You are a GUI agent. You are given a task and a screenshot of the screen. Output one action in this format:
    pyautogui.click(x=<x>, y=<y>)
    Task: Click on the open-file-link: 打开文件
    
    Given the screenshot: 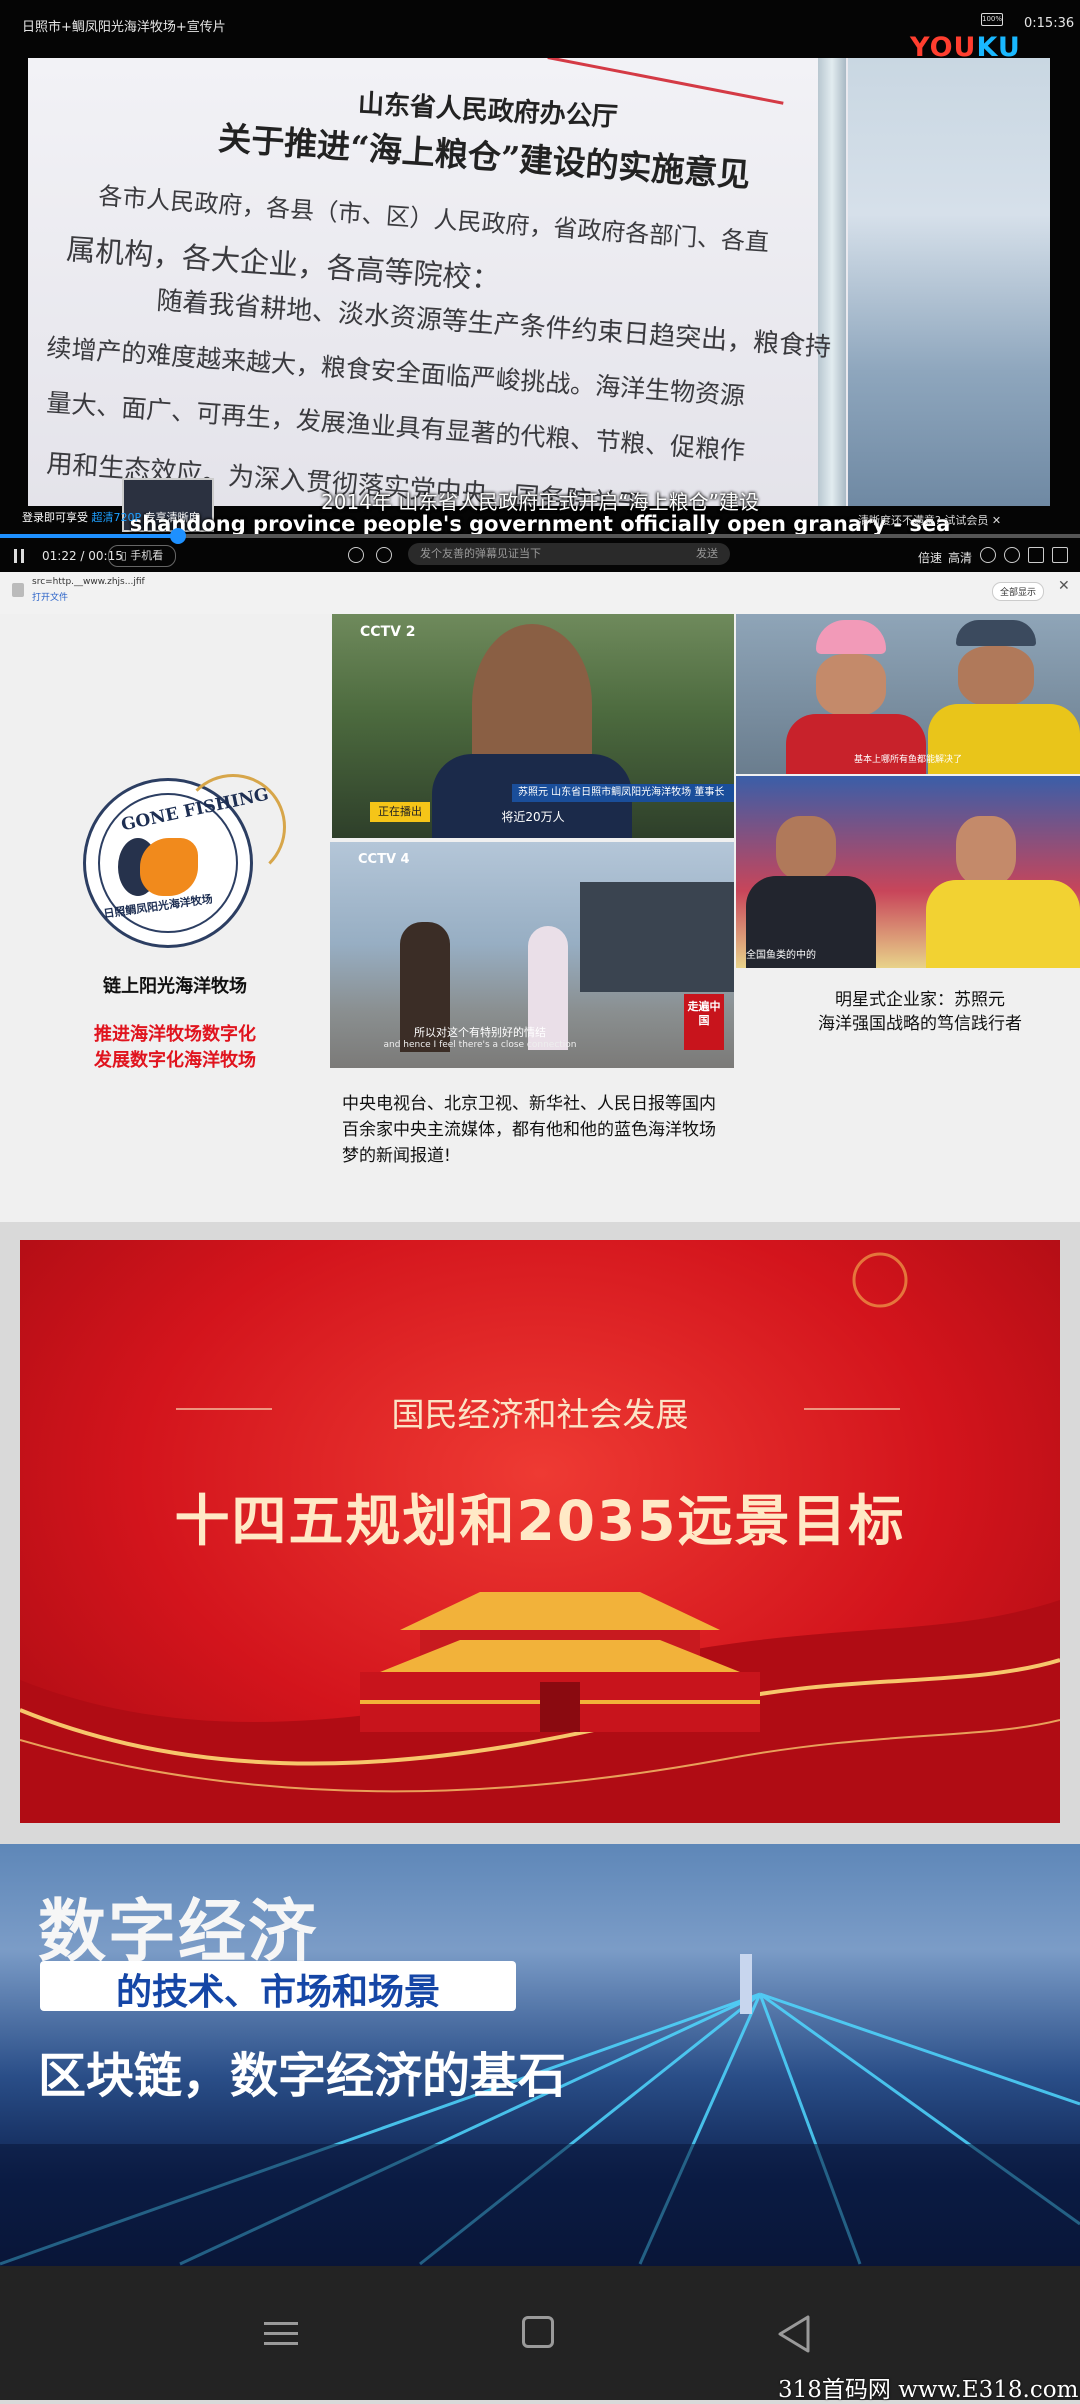 What is the action you would take?
    pyautogui.click(x=50, y=596)
    